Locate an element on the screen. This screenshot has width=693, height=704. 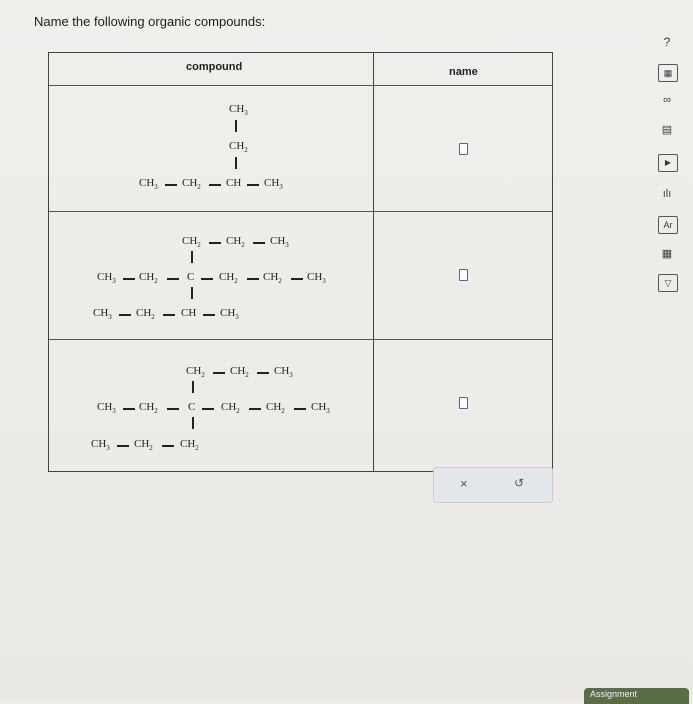
header-name: name is located at coordinates (463, 72).